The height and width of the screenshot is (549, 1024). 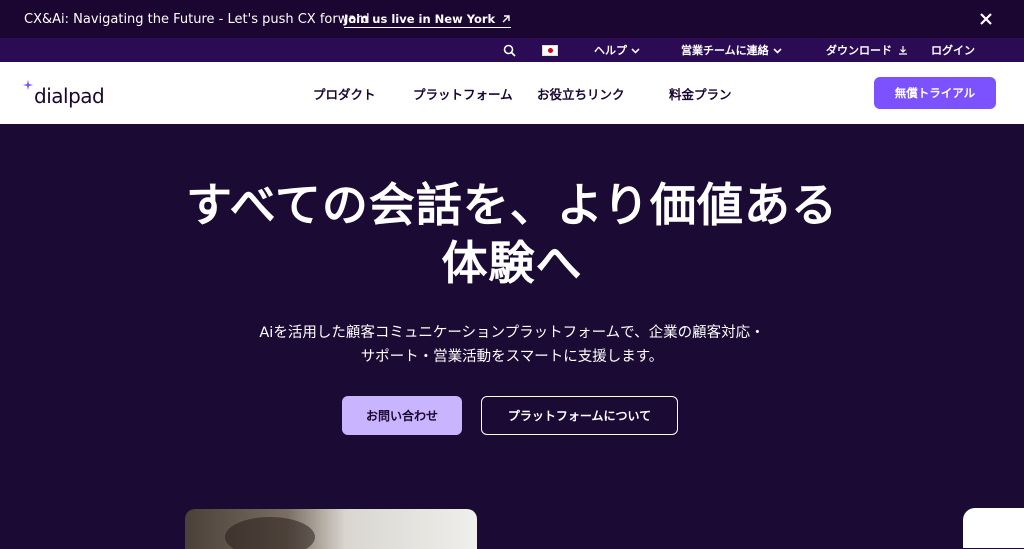 What do you see at coordinates (512, 333) in the screenshot?
I see `hero-subtitle-line1: Aiを活用した顧客コミュニケーションプラットフォームで、企業の顧客対応・` at bounding box center [512, 333].